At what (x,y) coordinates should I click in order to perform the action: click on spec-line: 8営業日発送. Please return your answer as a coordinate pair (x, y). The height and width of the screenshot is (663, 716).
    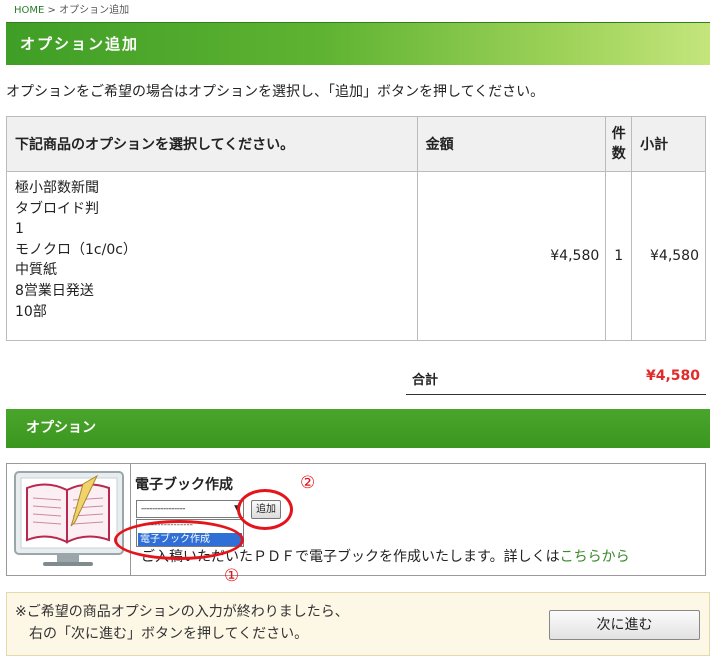
    Looking at the image, I should click on (54, 290).